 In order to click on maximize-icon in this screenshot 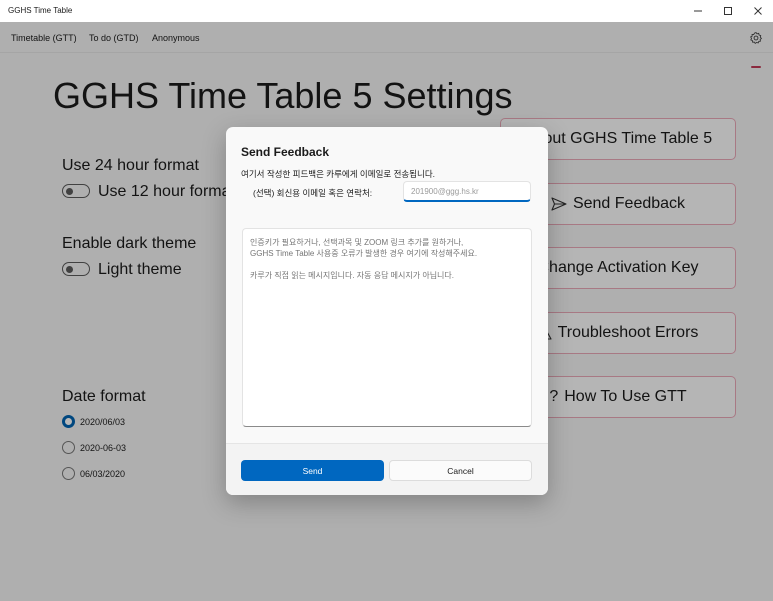, I will do `click(728, 11)`.